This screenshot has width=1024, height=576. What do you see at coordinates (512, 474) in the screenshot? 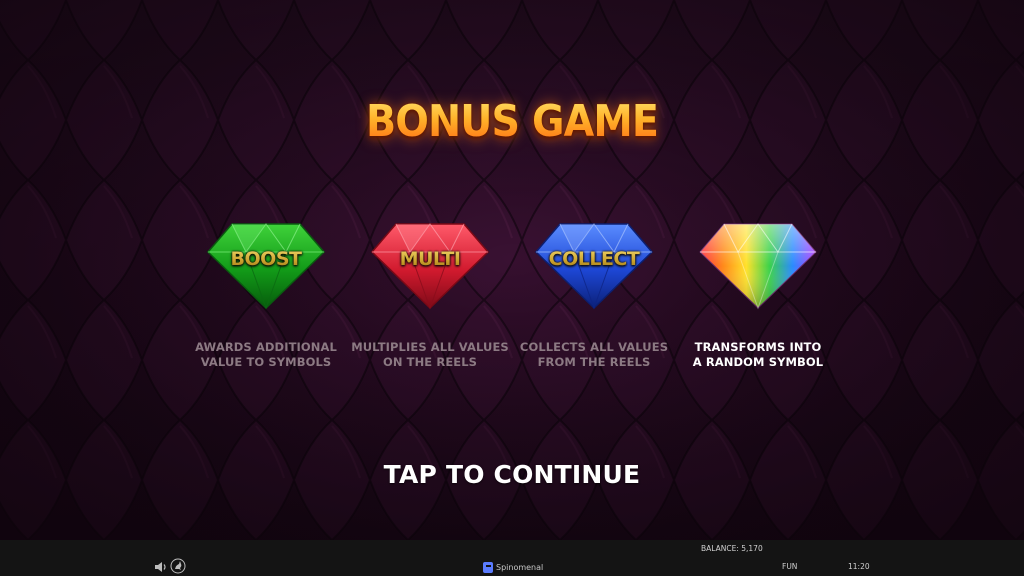
I see `tap-to-continue-button: TAP TO CONTINUE` at bounding box center [512, 474].